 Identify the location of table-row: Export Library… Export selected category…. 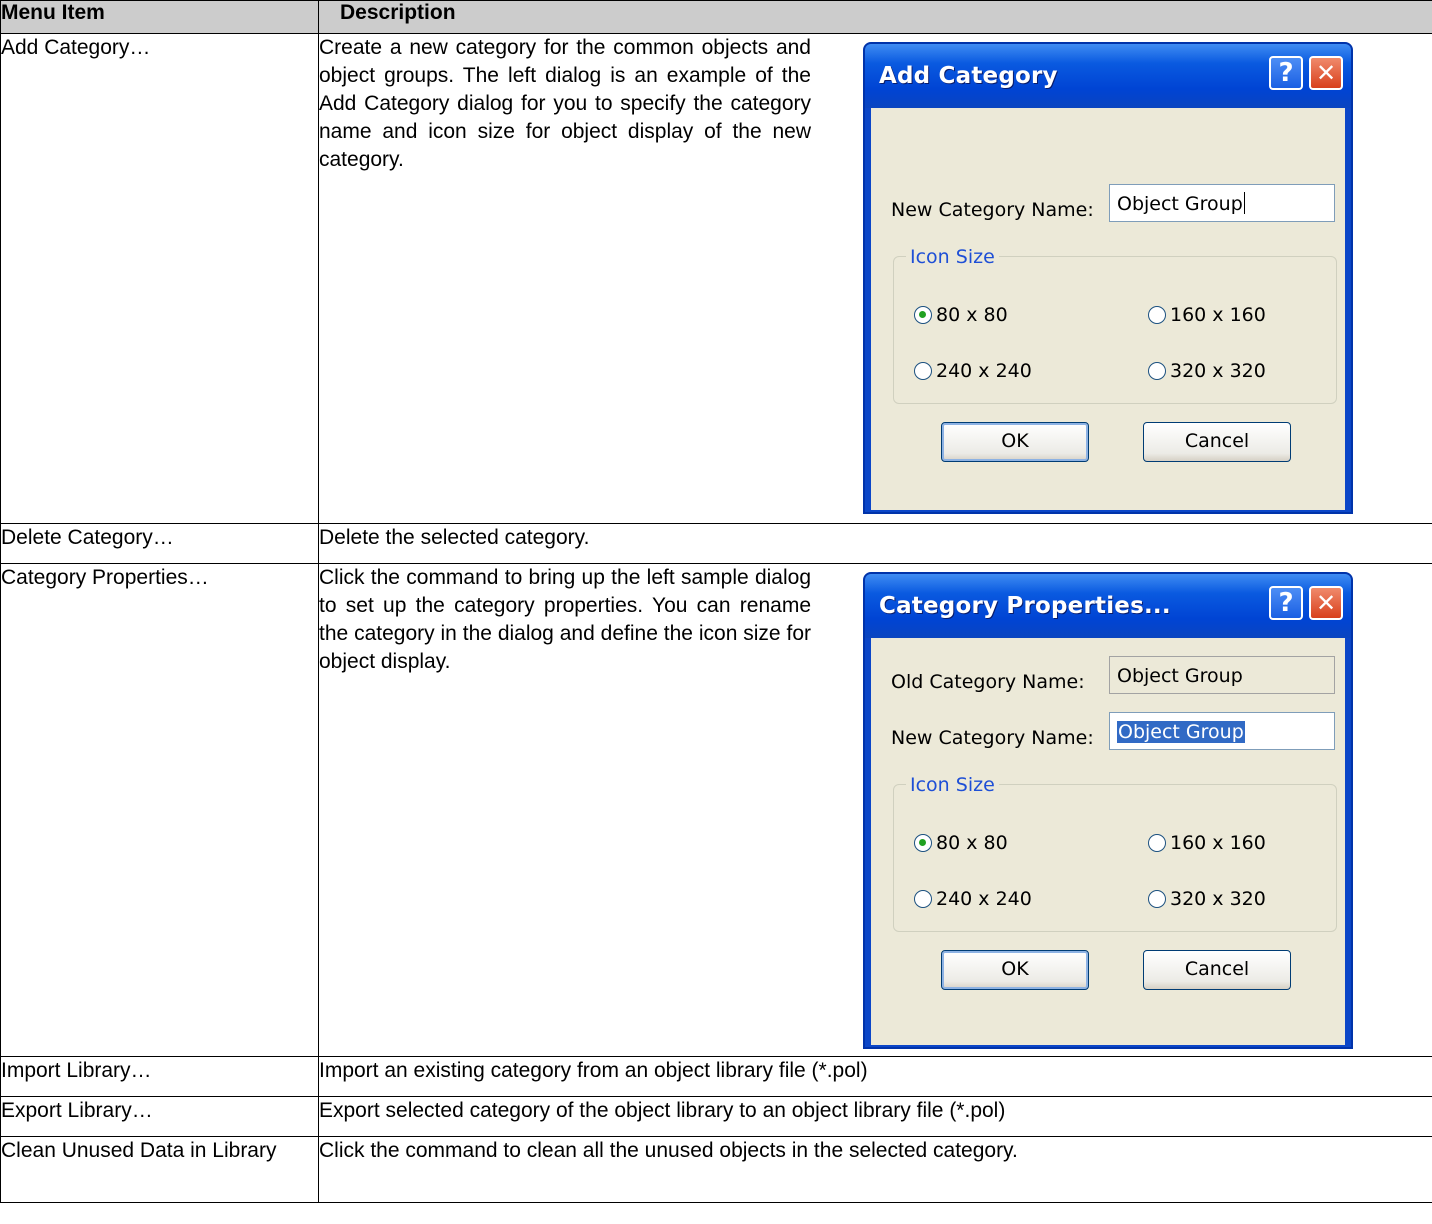
(716, 1116).